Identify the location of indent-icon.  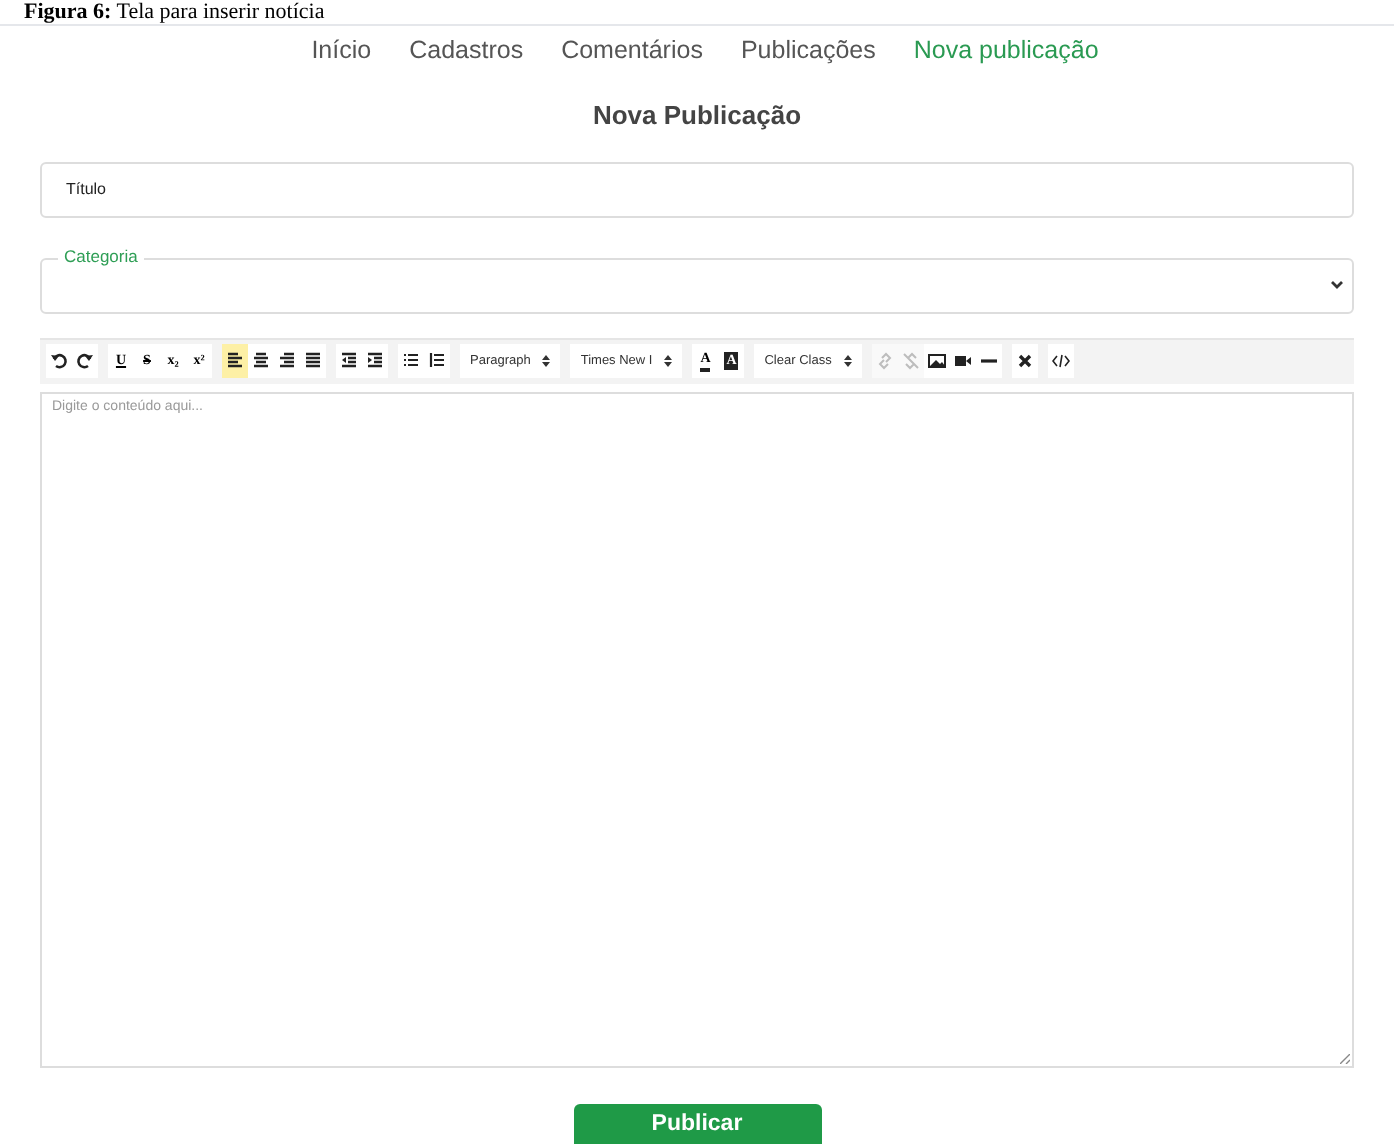
(375, 361).